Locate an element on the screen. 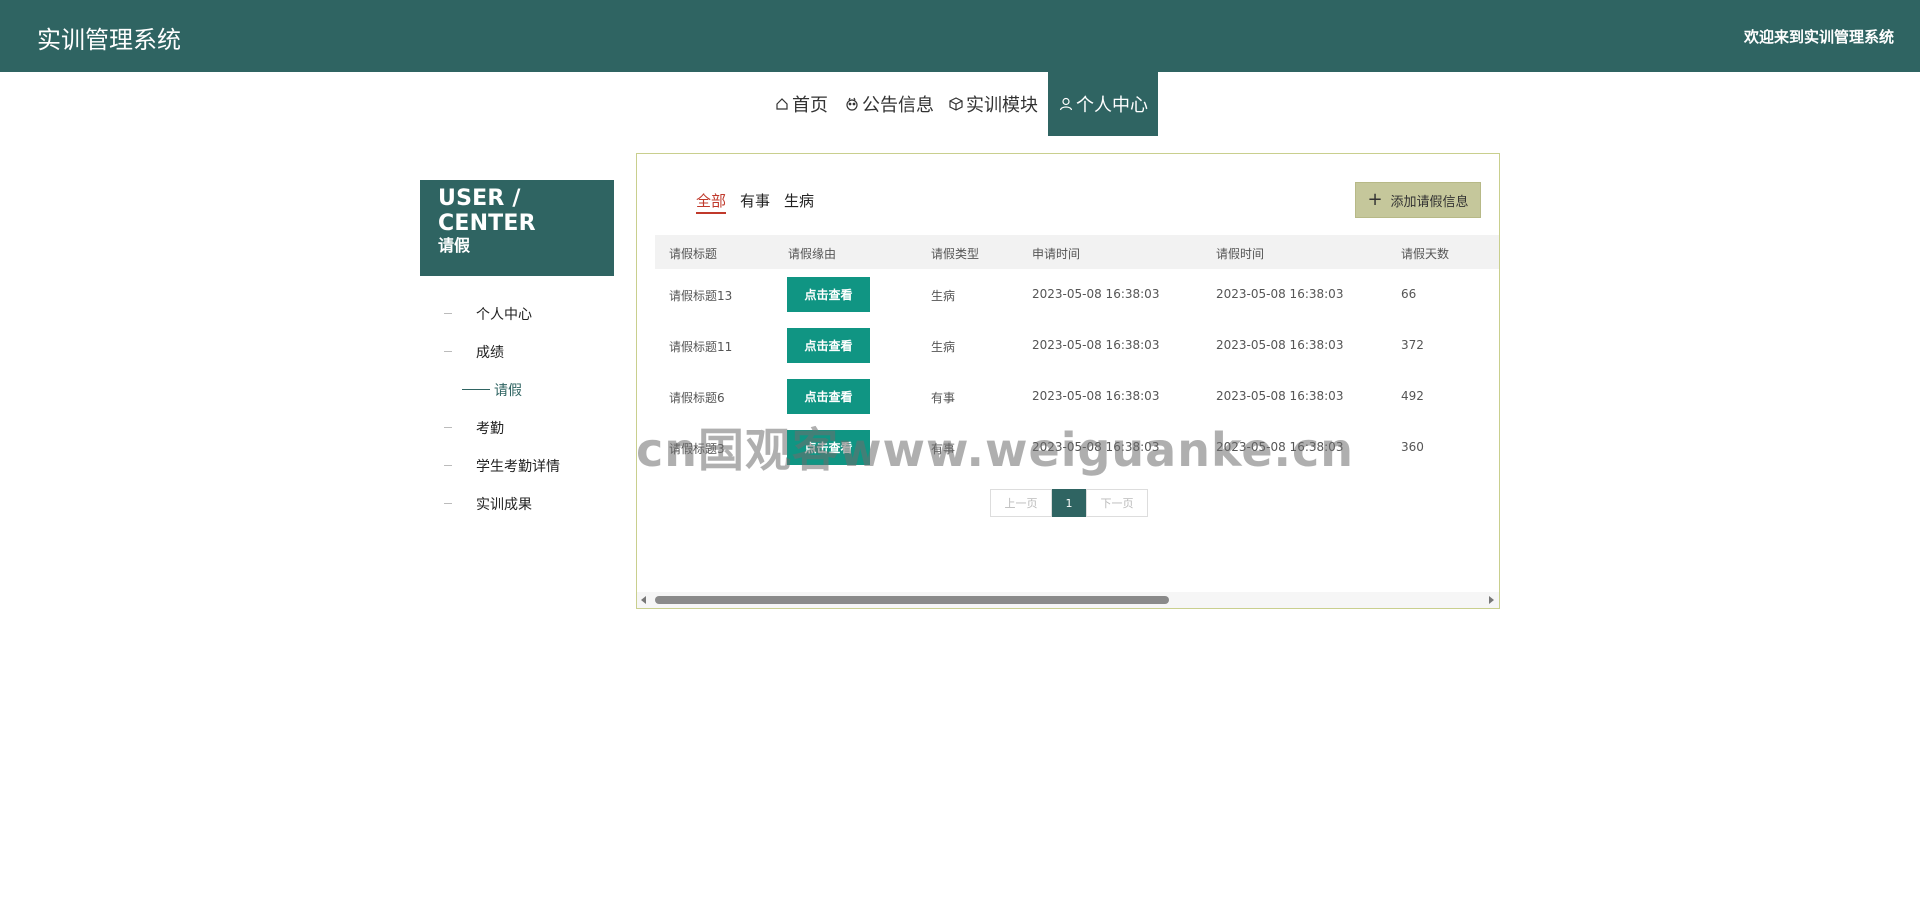 The width and height of the screenshot is (1920, 919). sidebar-item-label: 请假 is located at coordinates (508, 391).